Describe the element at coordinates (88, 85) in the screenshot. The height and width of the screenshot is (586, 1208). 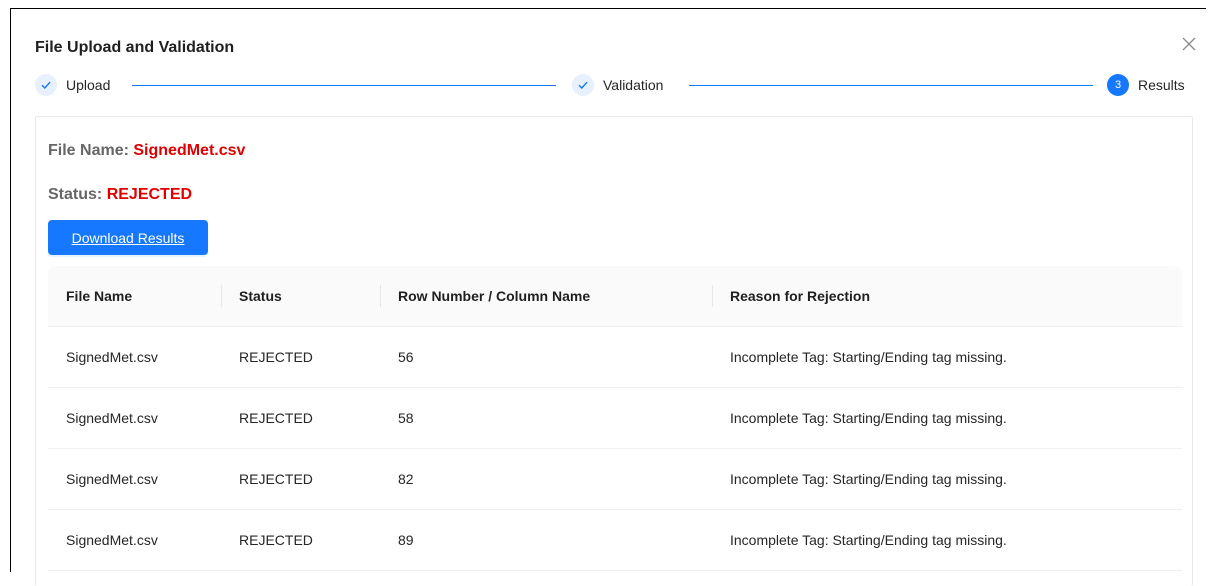
I see `step-upload-label: Upload` at that location.